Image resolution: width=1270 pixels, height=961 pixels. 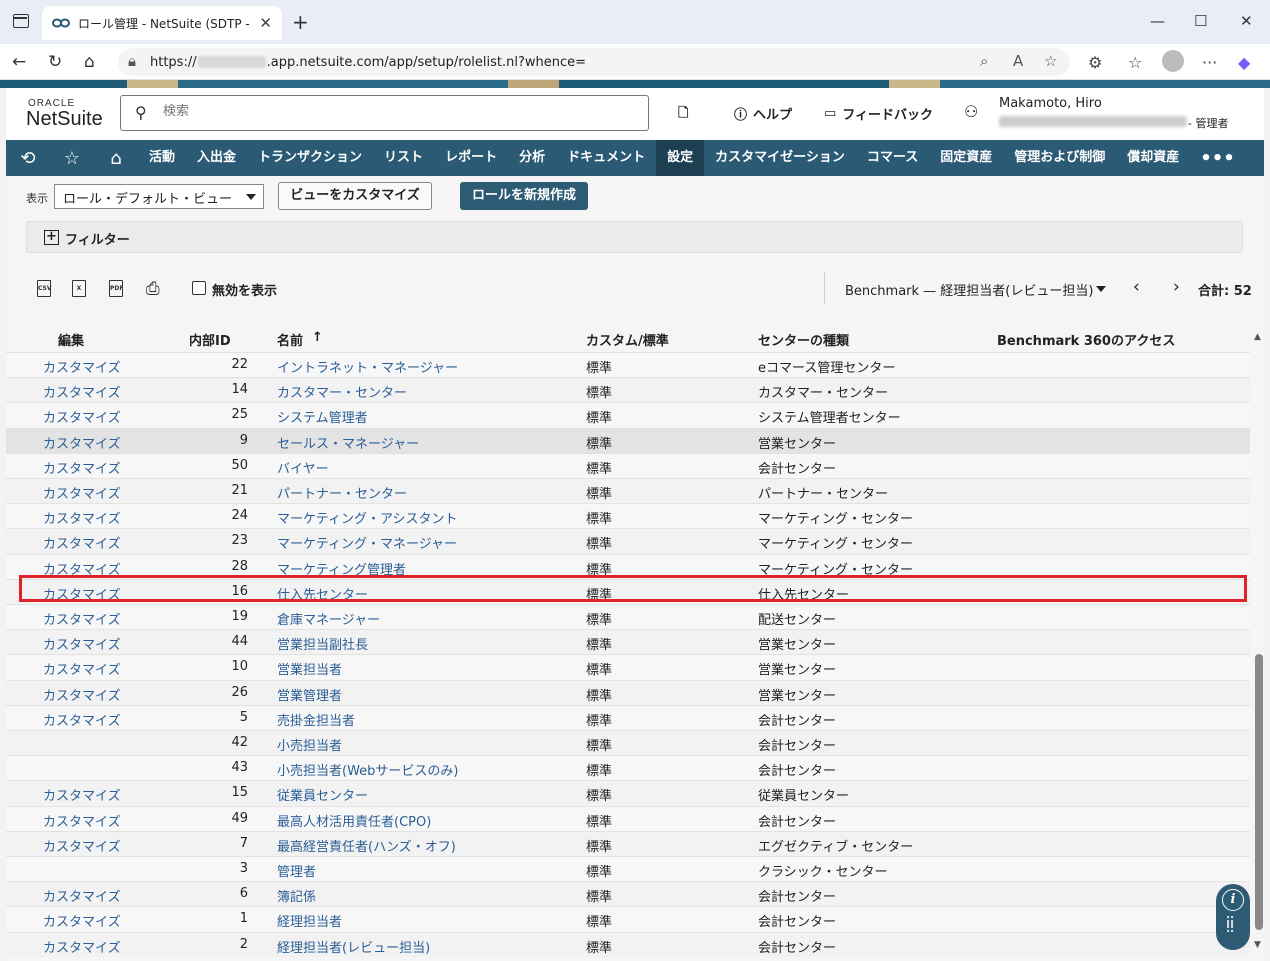 What do you see at coordinates (1259, 640) in the screenshot?
I see `table-scrollbar: ▲ ▼` at bounding box center [1259, 640].